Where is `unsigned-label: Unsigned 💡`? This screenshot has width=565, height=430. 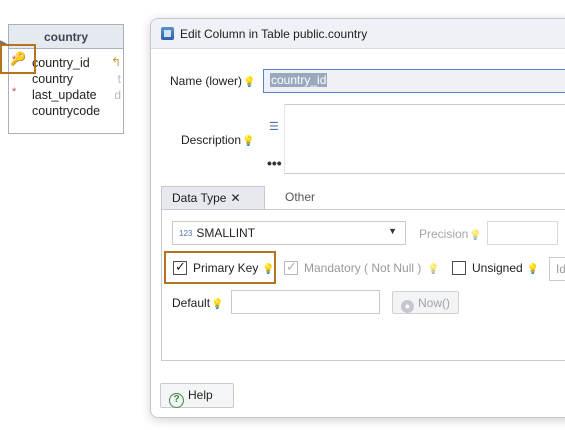 unsigned-label: Unsigned 💡 is located at coordinates (505, 268).